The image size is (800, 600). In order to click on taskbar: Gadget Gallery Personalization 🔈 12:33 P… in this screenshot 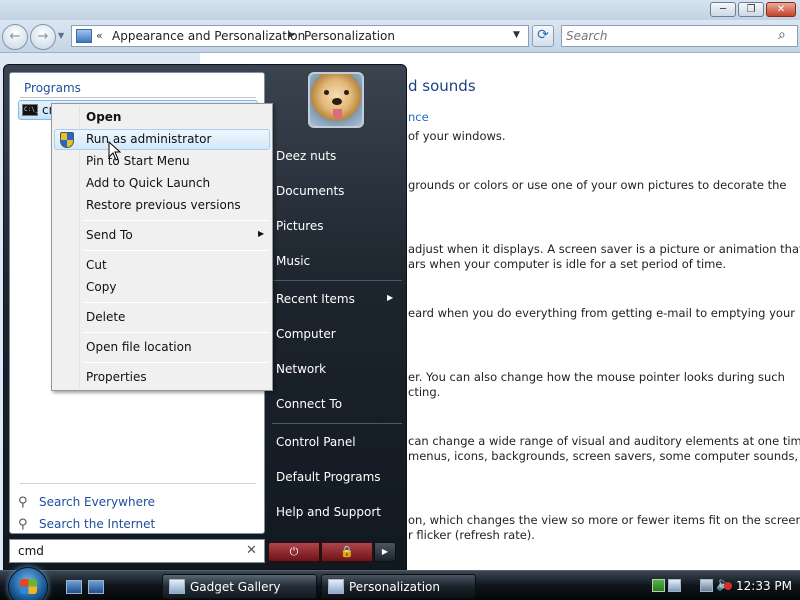, I will do `click(400, 583)`.